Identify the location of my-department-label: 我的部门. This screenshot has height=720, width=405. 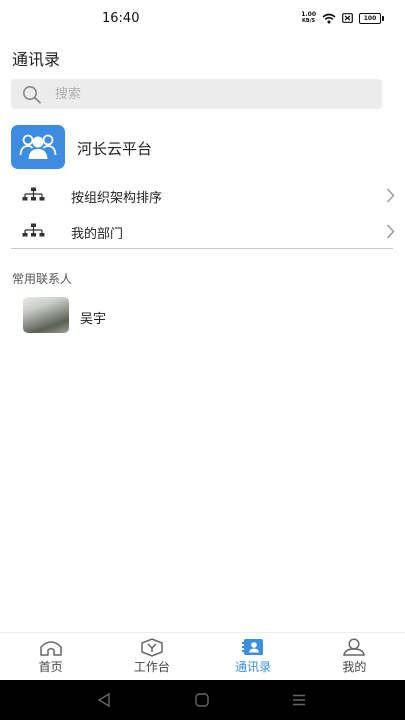
(97, 234).